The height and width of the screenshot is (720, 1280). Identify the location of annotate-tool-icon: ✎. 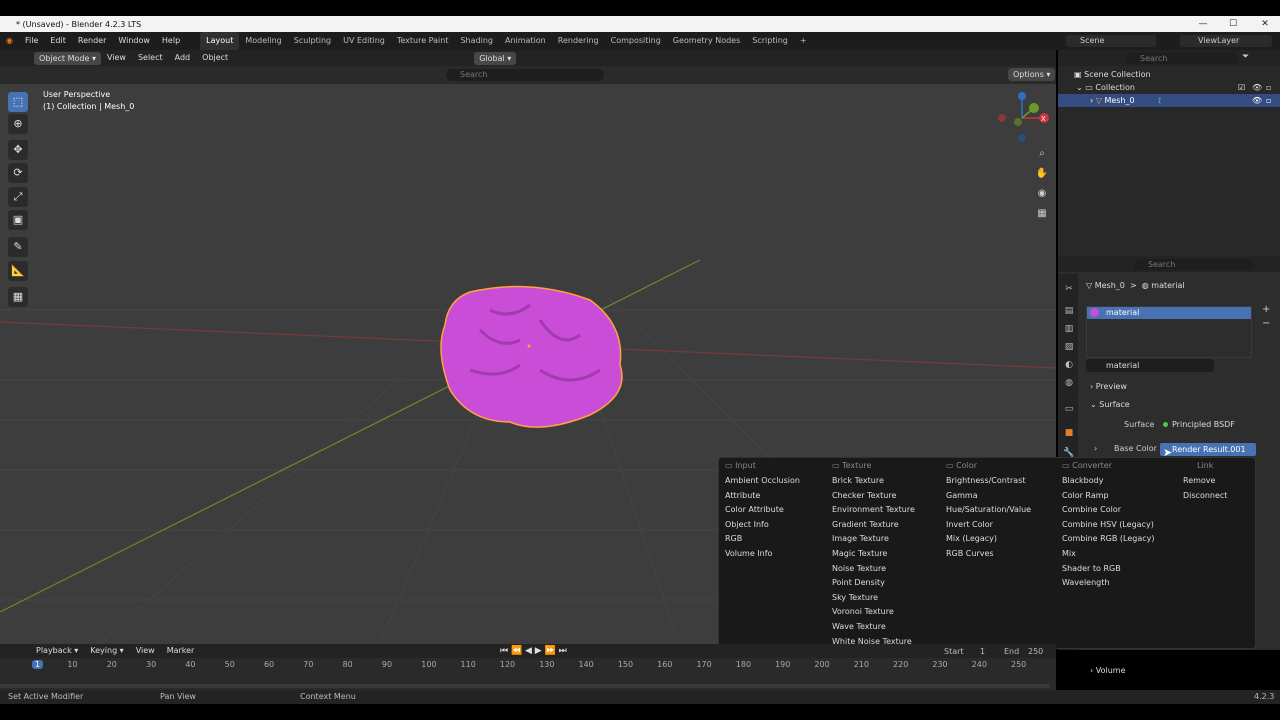
(18, 247).